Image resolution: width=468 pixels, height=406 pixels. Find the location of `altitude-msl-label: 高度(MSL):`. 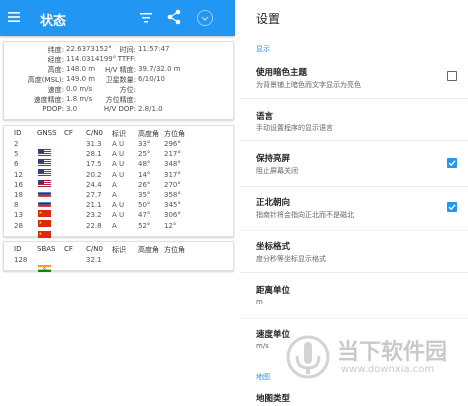

altitude-msl-label: 高度(MSL): is located at coordinates (45, 80).